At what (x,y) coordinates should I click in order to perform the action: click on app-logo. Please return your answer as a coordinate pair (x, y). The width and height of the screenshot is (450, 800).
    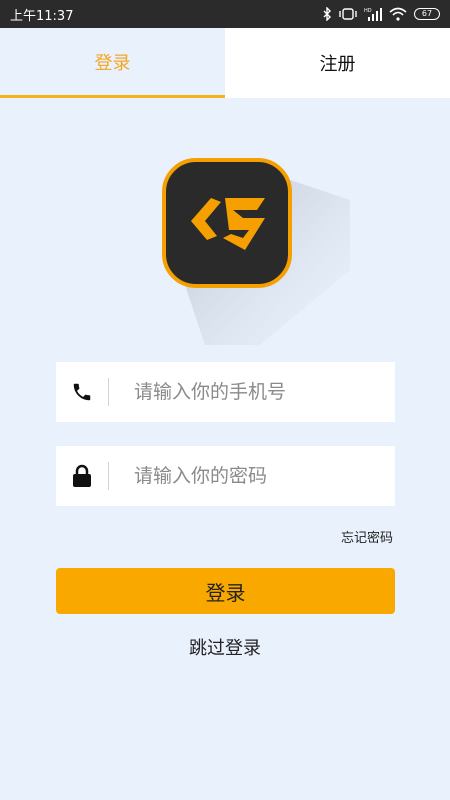
    Looking at the image, I should click on (255, 250).